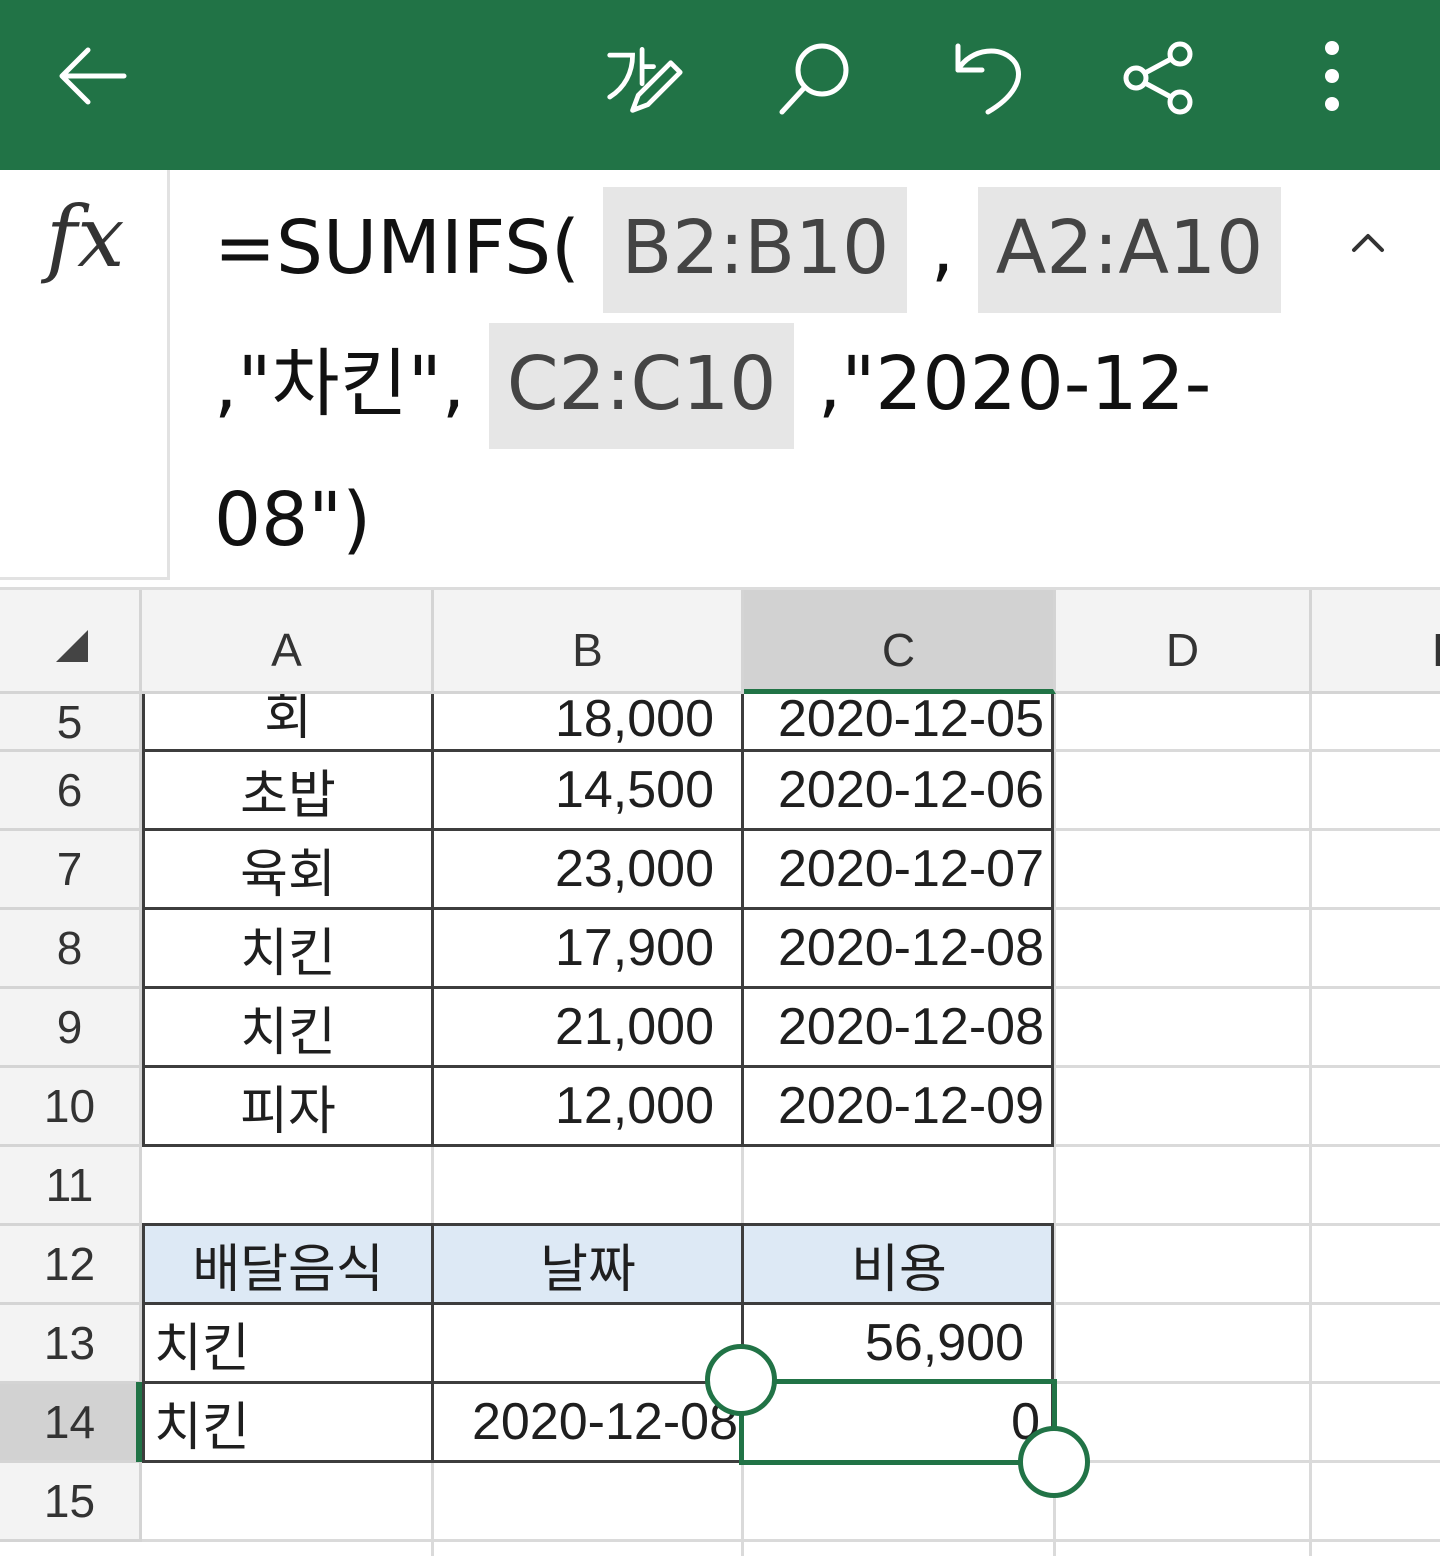 The image size is (1440, 1556). I want to click on cell-a9: 치킨, so click(288, 1027).